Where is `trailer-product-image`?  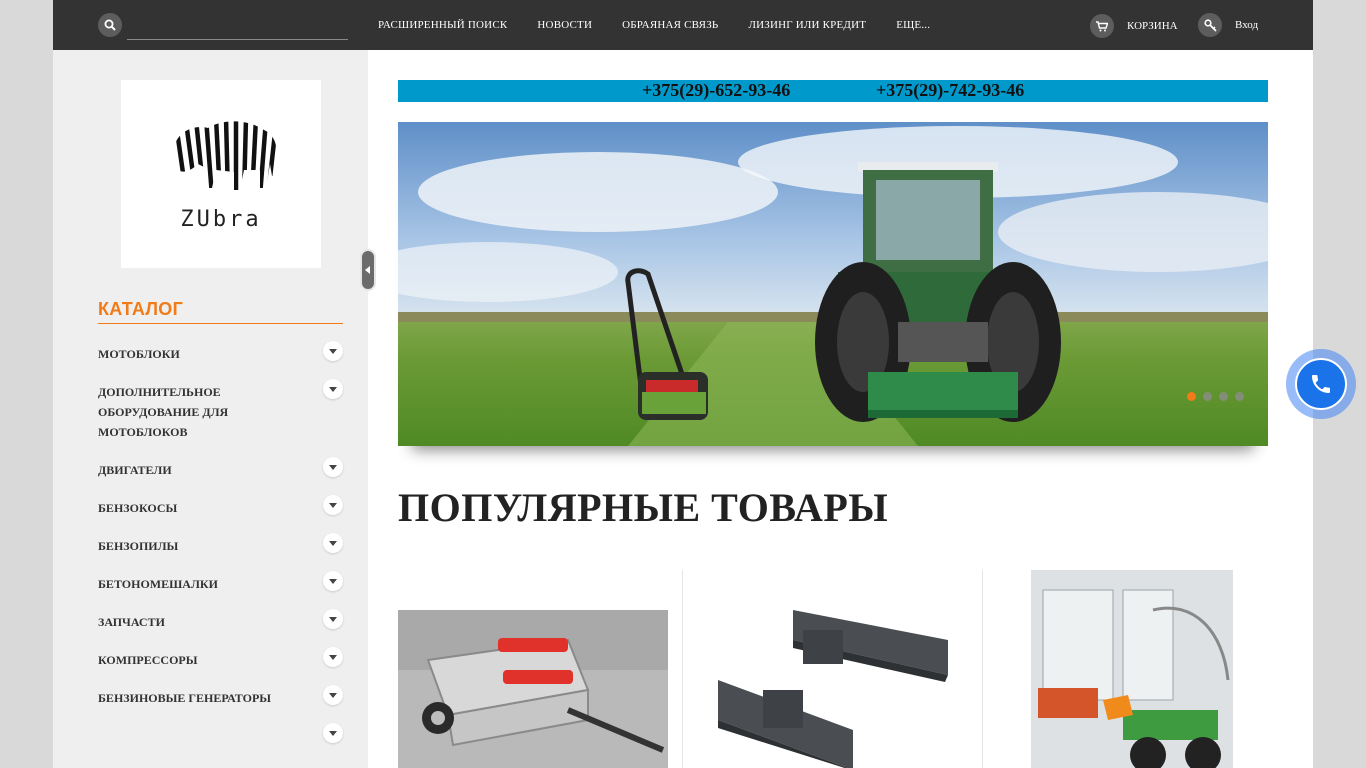 trailer-product-image is located at coordinates (533, 669).